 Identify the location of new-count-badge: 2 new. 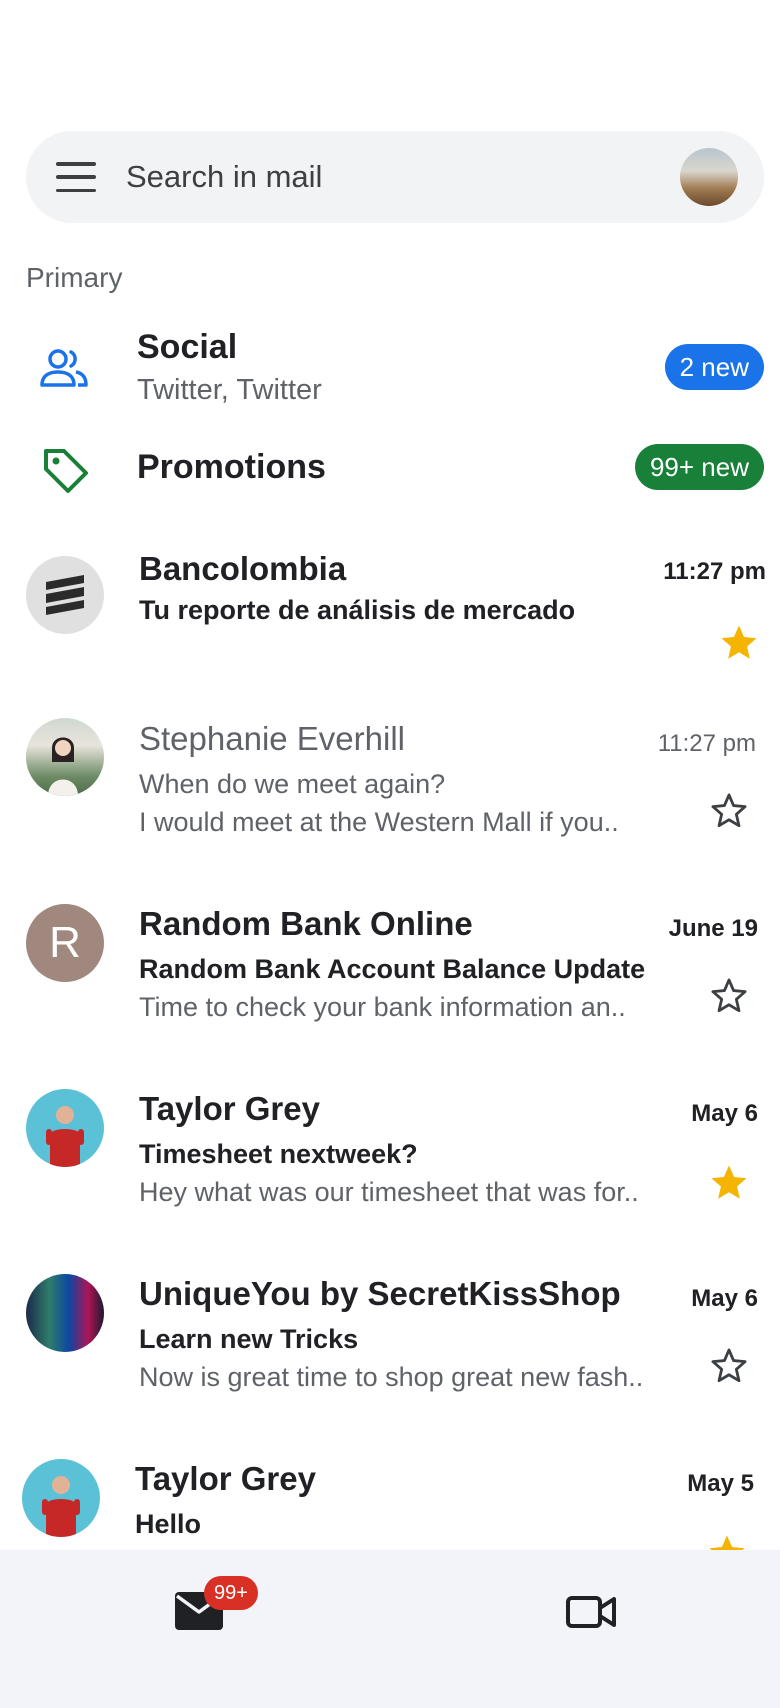
(714, 367).